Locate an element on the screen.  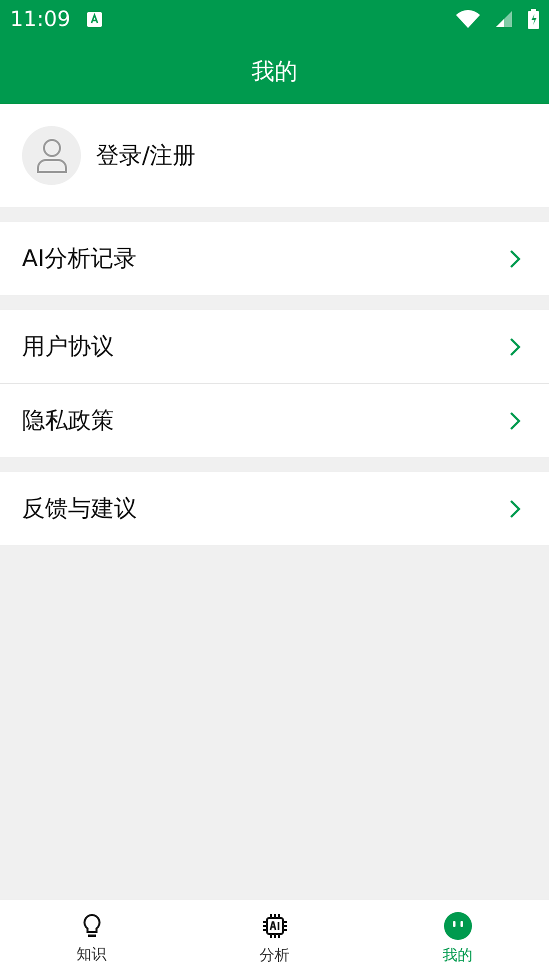
nav-tab: 我的 is located at coordinates (457, 938).